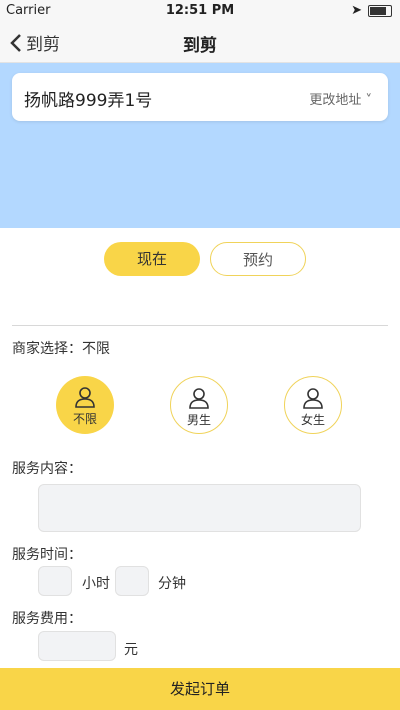  What do you see at coordinates (132, 581) in the screenshot?
I see `minutes-input` at bounding box center [132, 581].